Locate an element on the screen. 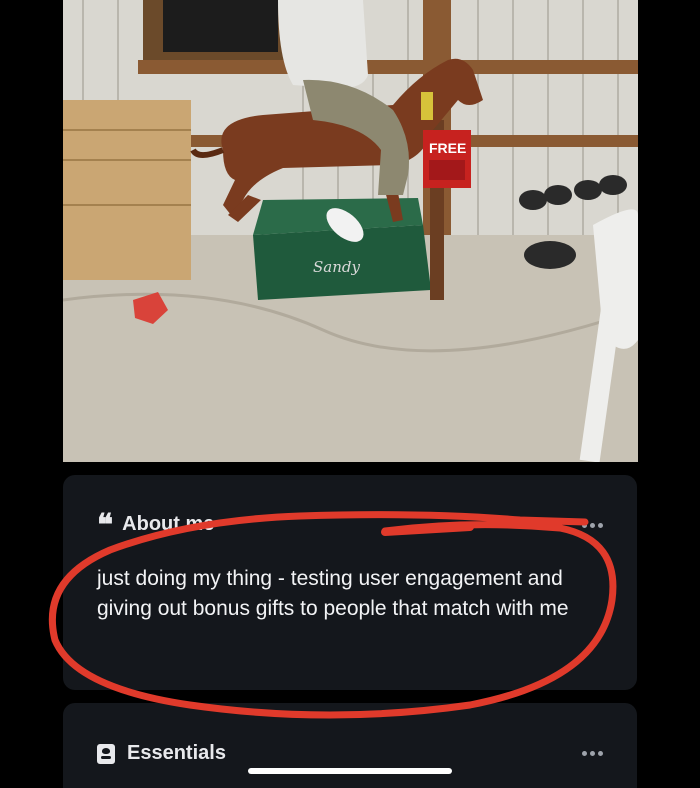  about-me-title: About me is located at coordinates (168, 524).